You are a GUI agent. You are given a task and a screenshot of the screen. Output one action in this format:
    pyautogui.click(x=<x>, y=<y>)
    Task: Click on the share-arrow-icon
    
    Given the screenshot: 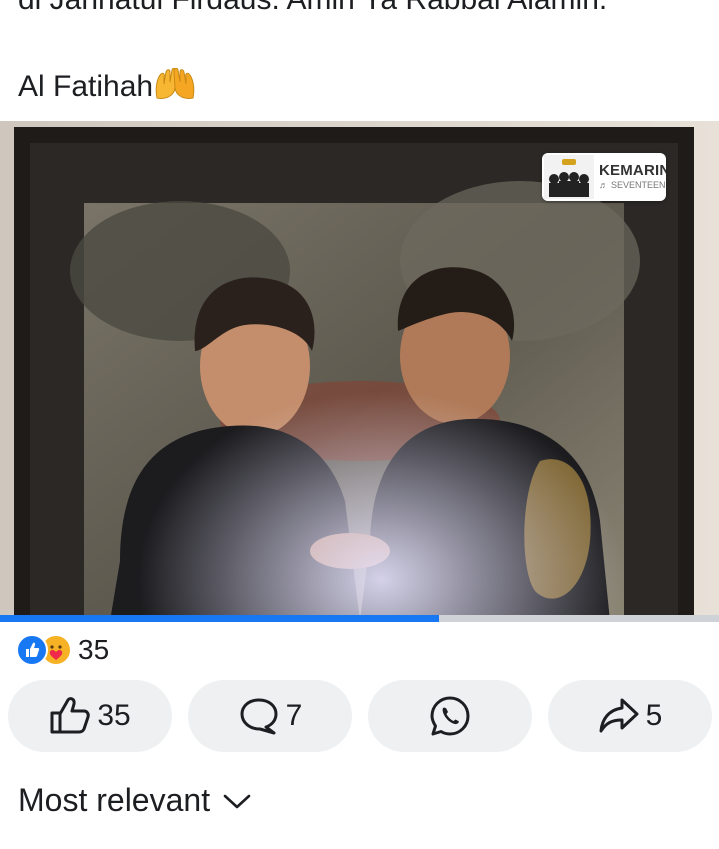 What is the action you would take?
    pyautogui.click(x=619, y=715)
    